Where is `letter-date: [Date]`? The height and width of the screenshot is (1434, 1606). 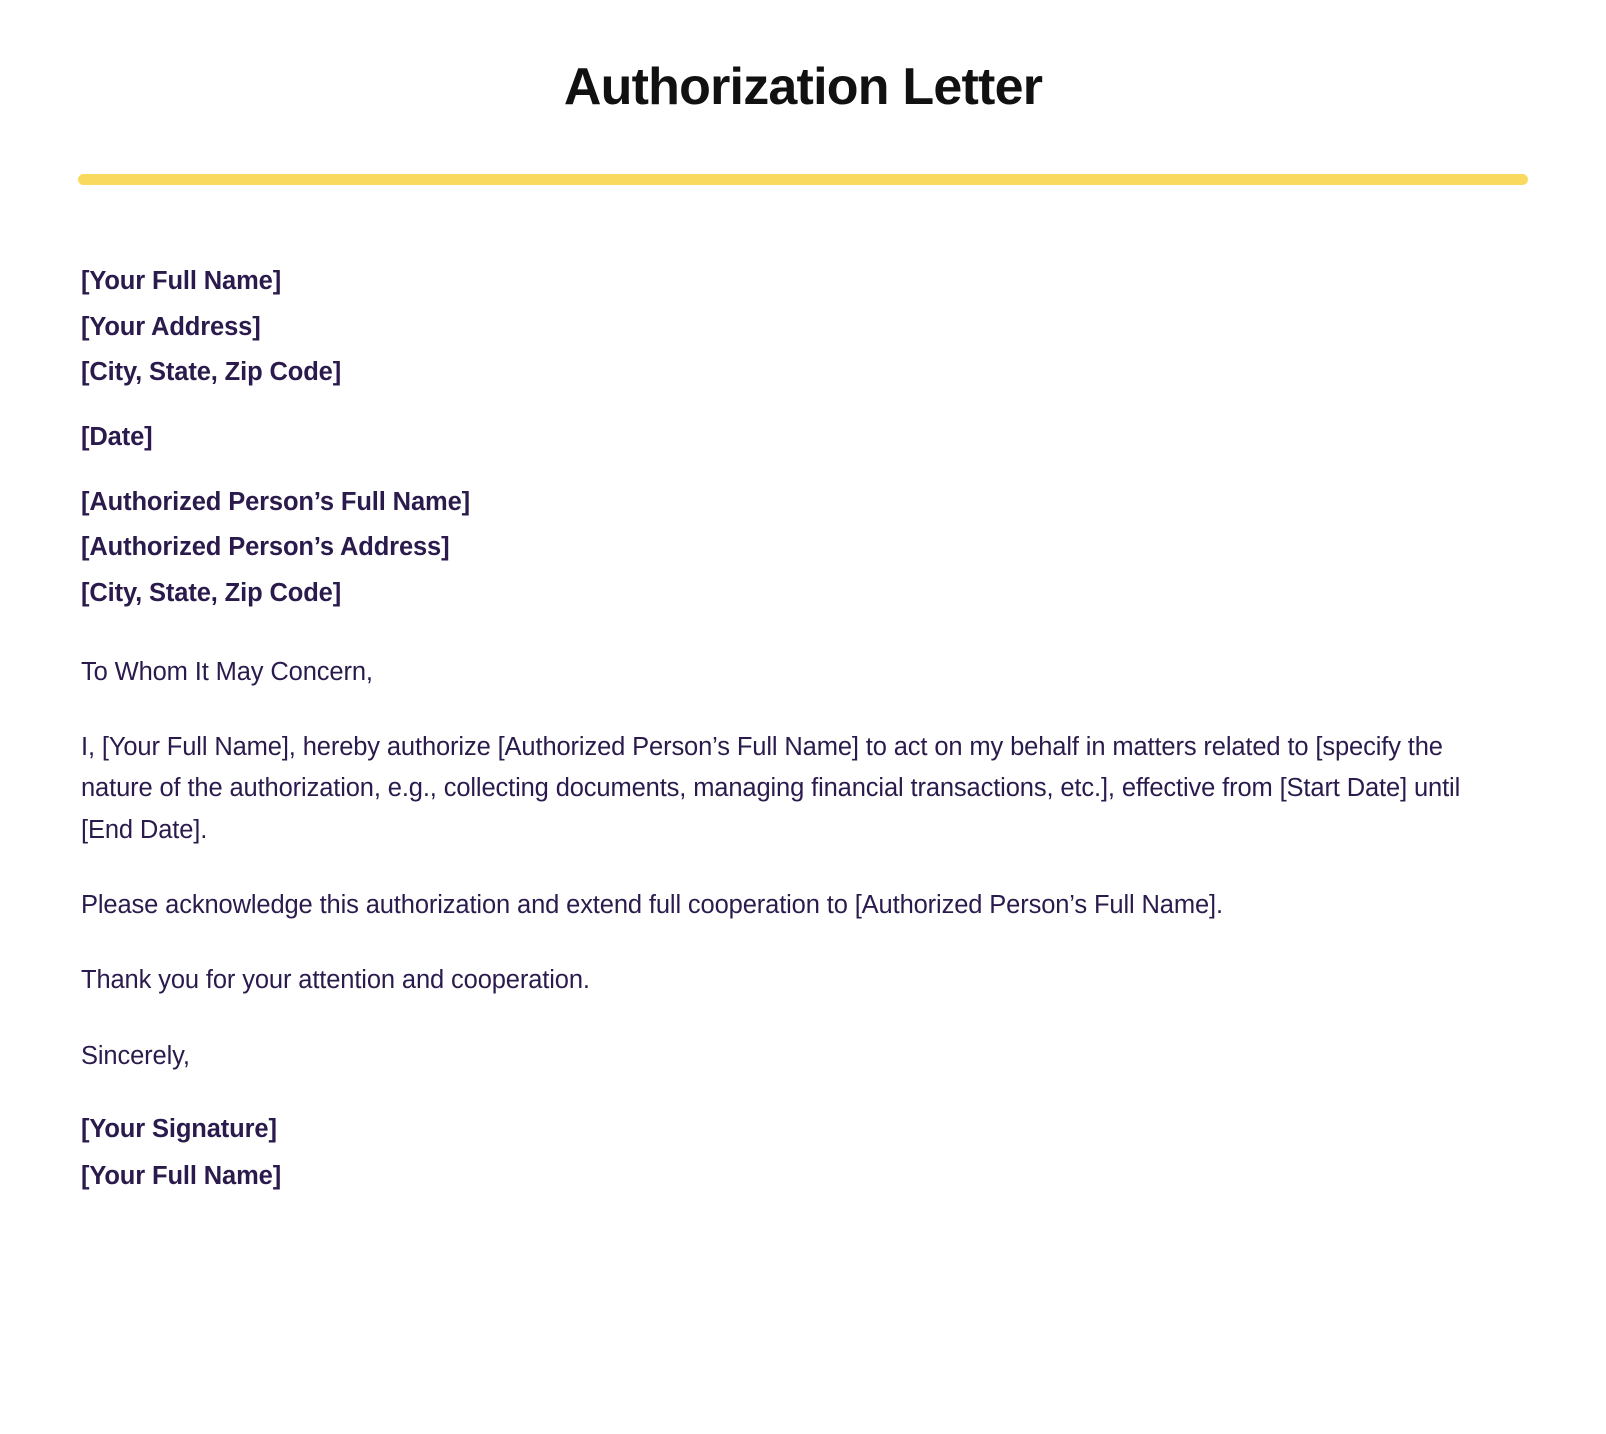
letter-date: [Date] is located at coordinates (117, 436).